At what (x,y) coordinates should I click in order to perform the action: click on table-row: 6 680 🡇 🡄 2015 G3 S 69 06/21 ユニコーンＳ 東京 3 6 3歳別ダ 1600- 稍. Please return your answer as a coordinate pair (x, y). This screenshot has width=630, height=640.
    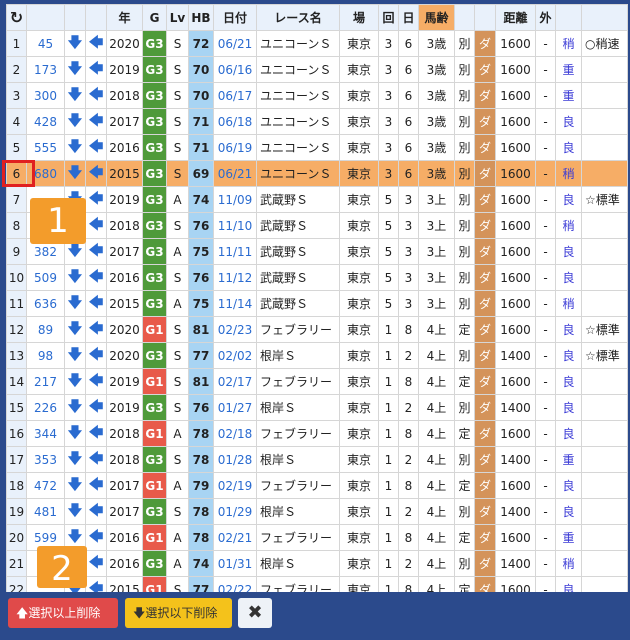
    Looking at the image, I should click on (317, 173).